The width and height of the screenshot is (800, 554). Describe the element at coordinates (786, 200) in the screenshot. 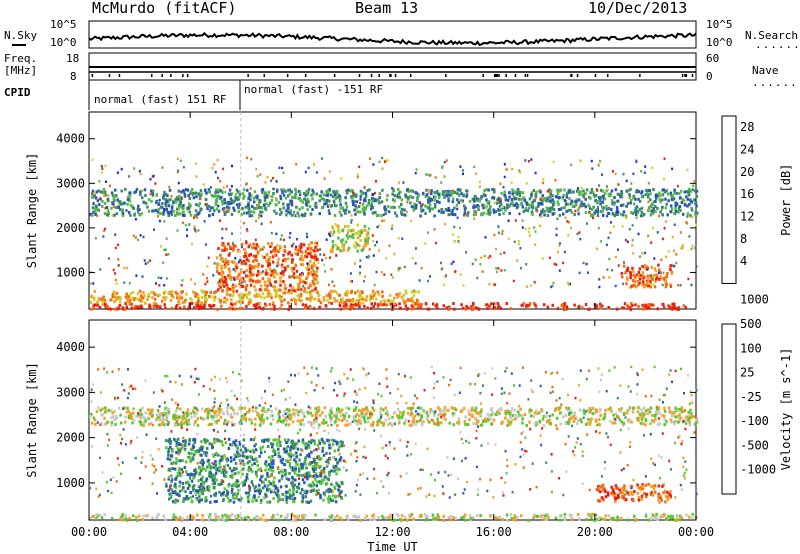

I see `colorbar-label: Power [dB]` at that location.